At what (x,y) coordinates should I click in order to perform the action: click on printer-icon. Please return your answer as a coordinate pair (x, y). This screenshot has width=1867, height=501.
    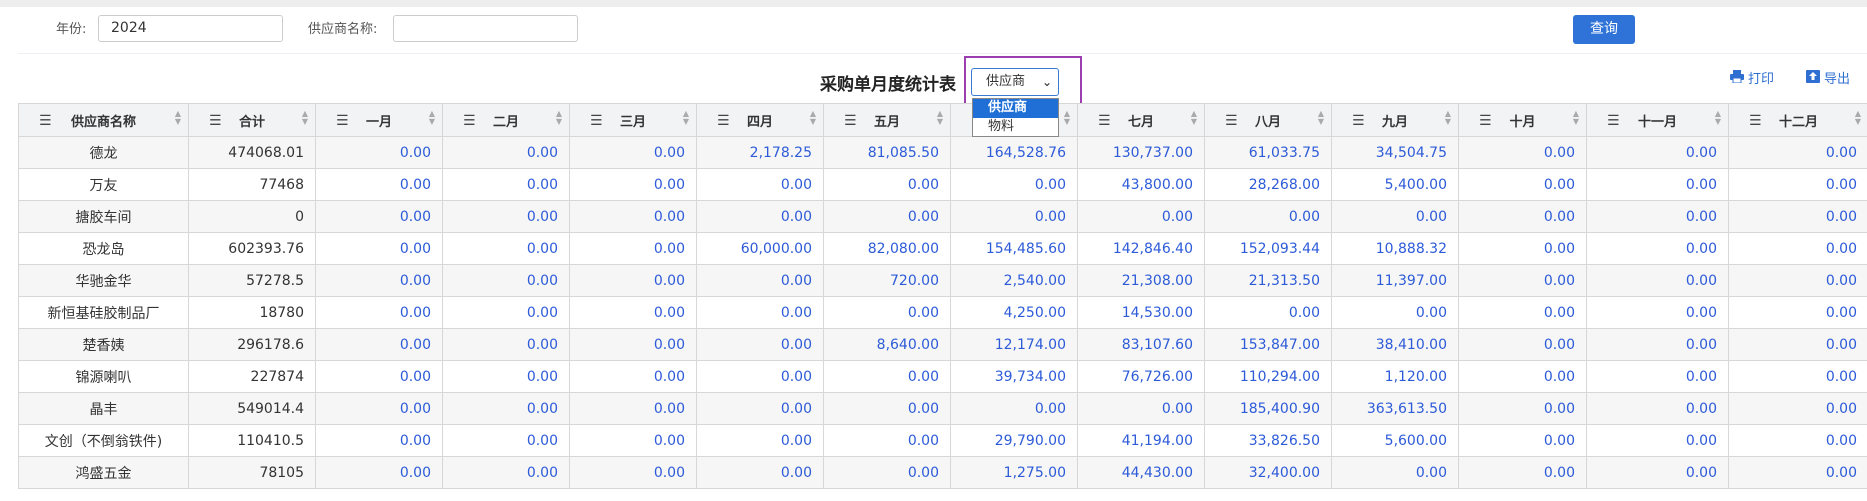
    Looking at the image, I should click on (1737, 78).